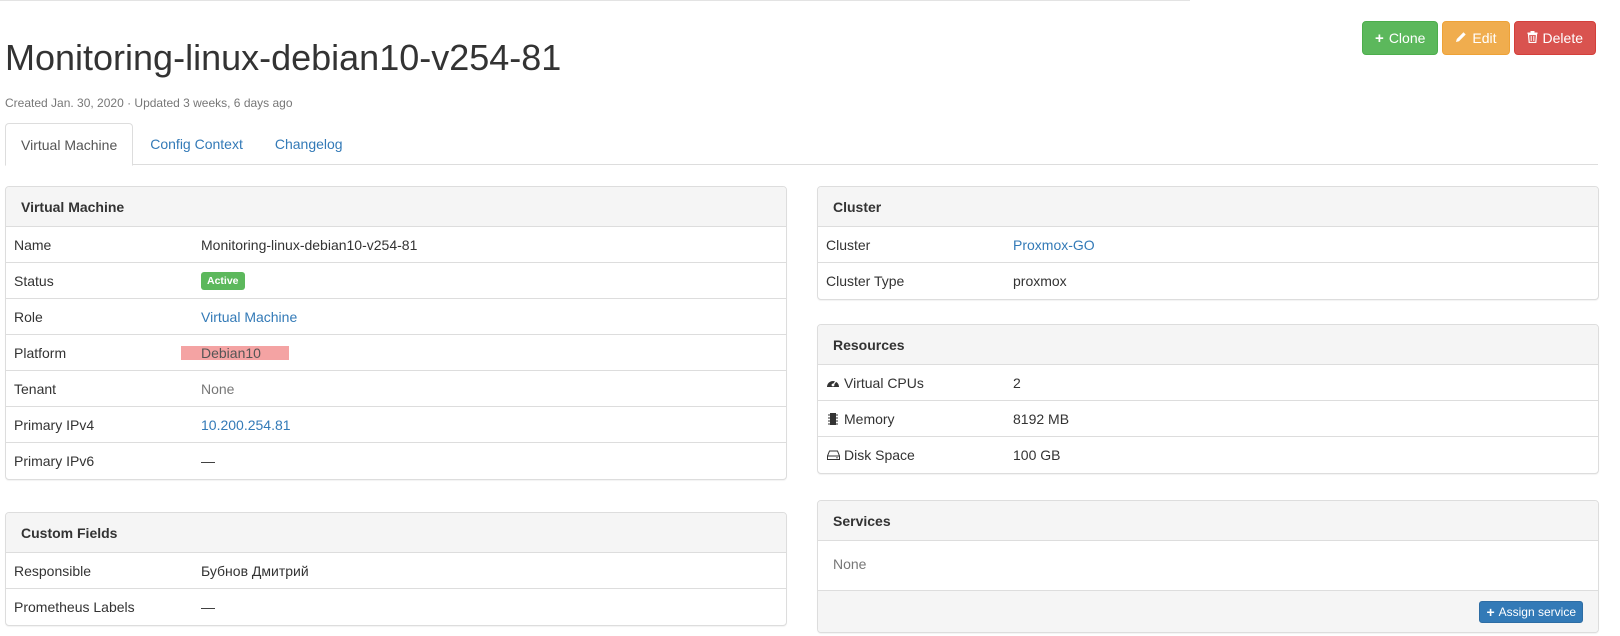 The image size is (1620, 636). Describe the element at coordinates (33, 244) in the screenshot. I see `row-label: Name` at that location.